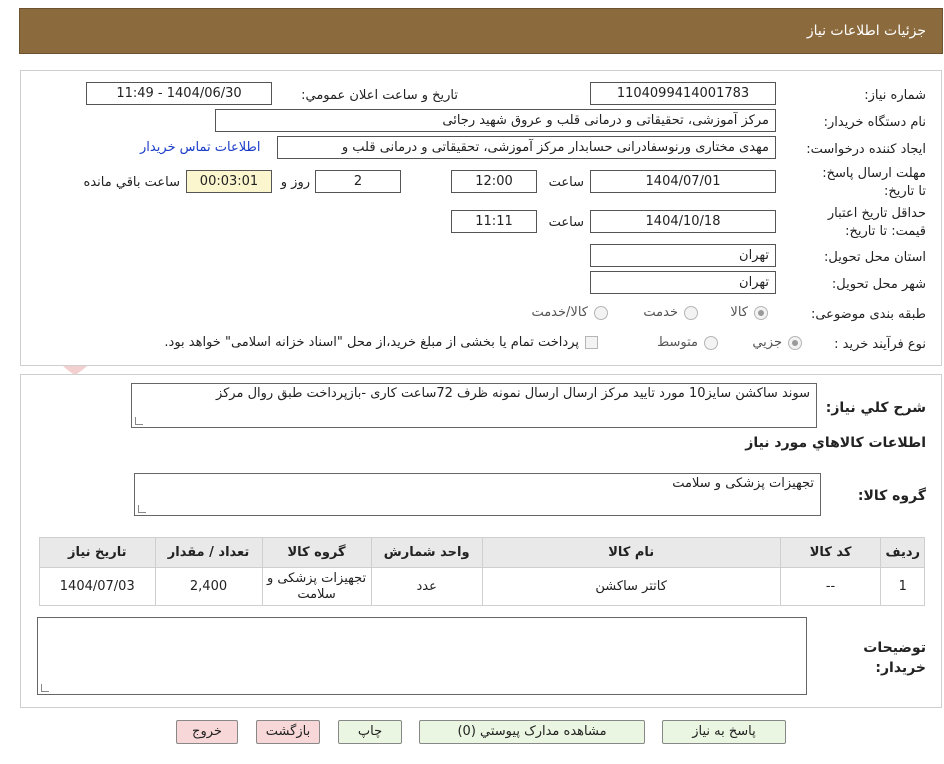  What do you see at coordinates (866, 149) in the screenshot?
I see `requester-label: ايجاد کننده درخواست:` at bounding box center [866, 149].